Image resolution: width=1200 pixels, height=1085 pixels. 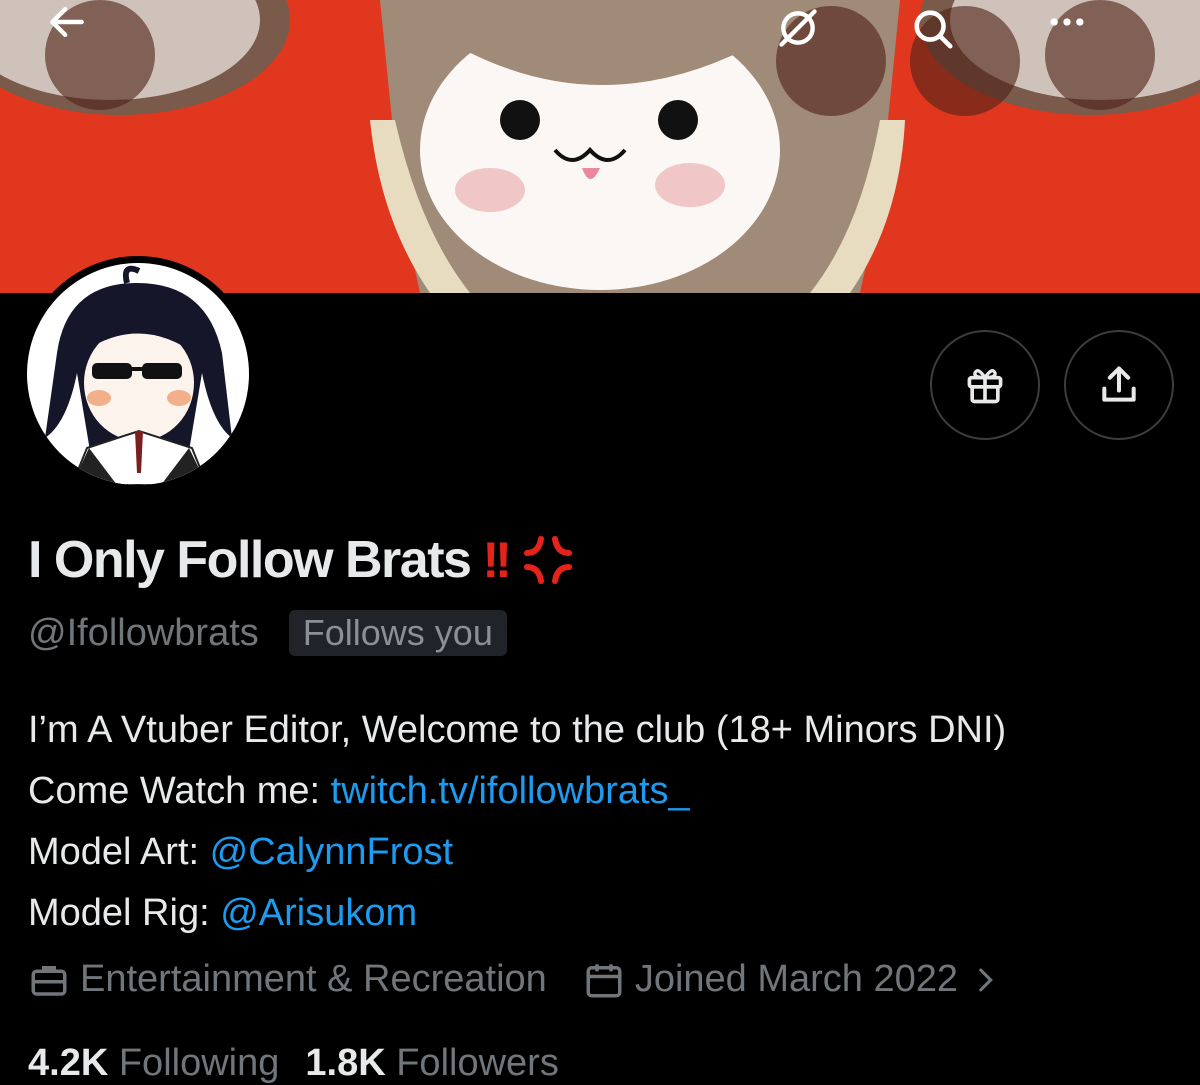 I want to click on more-horizontal-icon, so click(x=1067, y=22).